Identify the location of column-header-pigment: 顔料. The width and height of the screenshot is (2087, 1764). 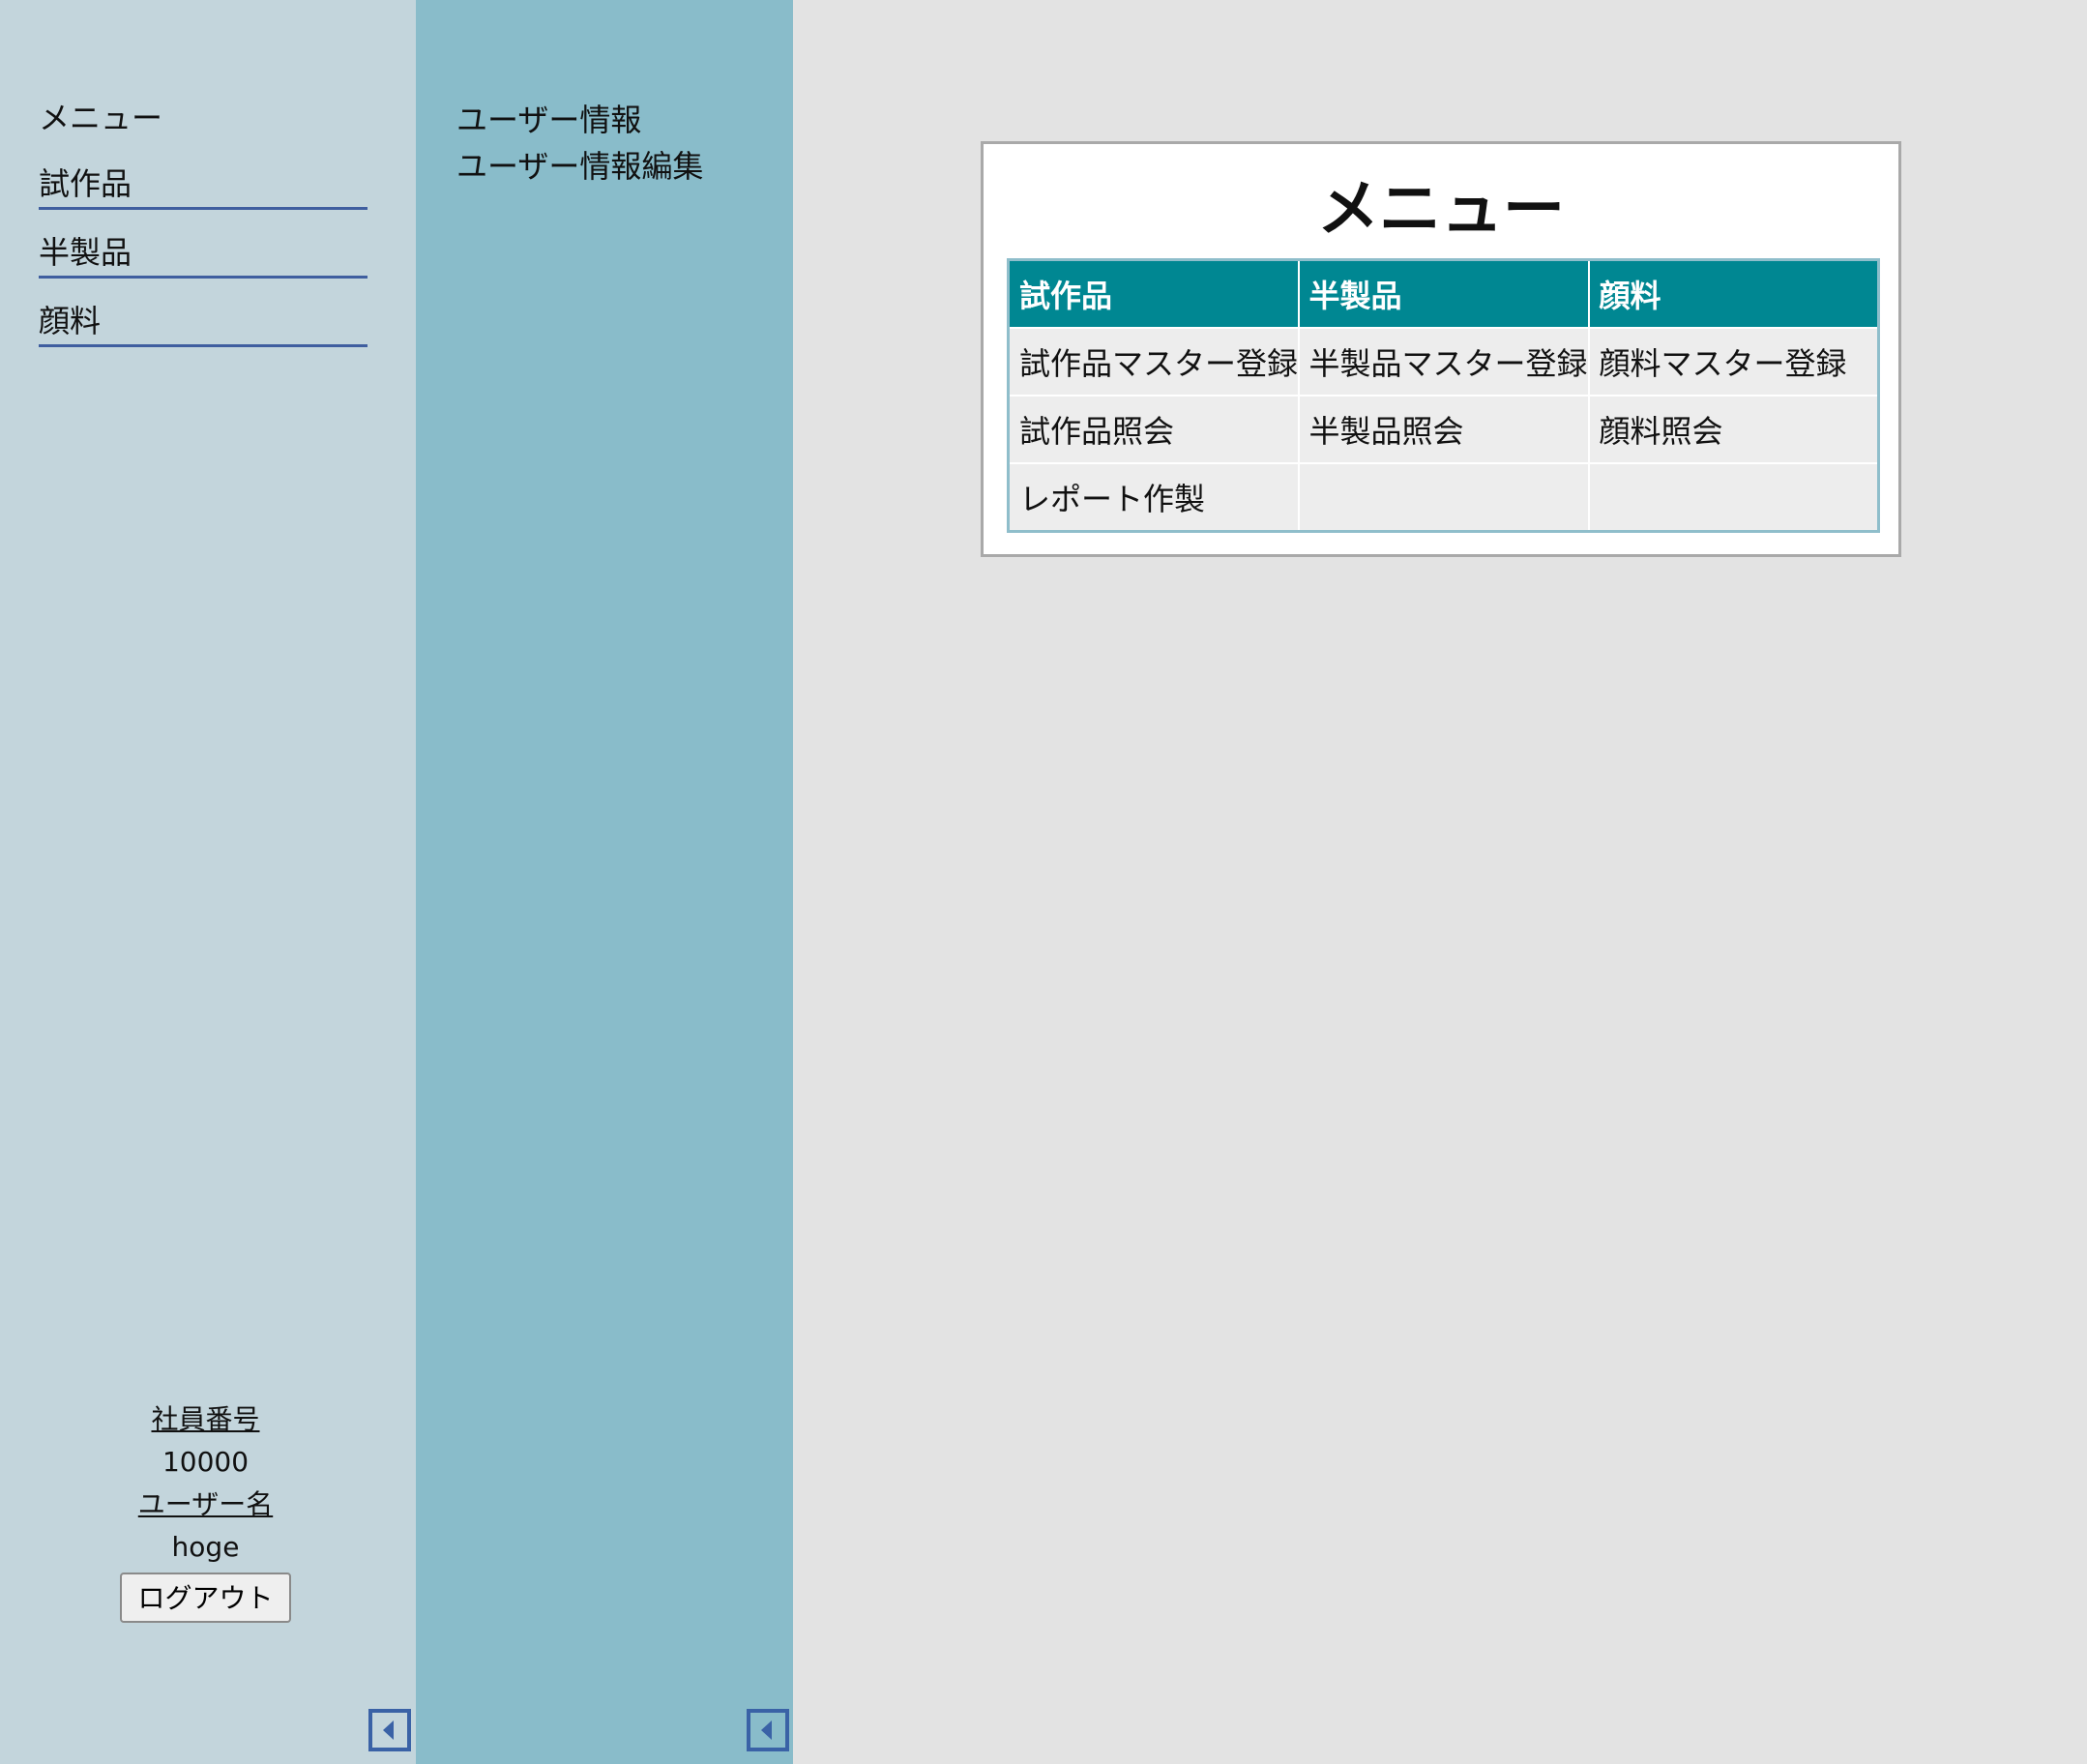
(1733, 293).